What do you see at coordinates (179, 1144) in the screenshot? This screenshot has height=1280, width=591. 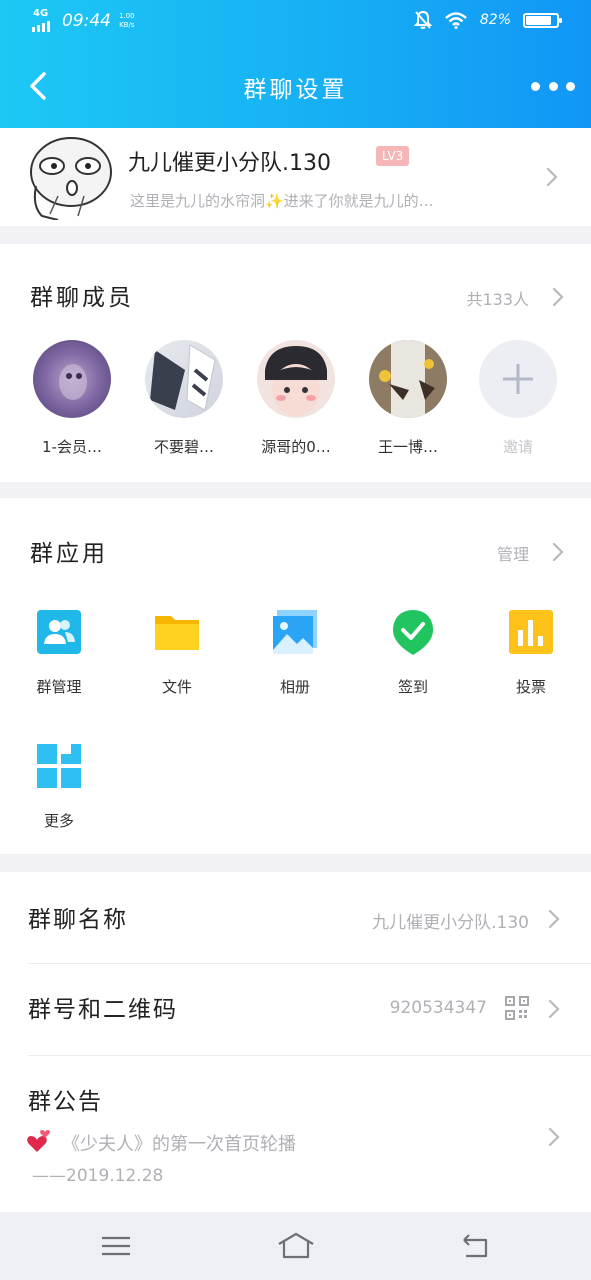 I see `notice-text: 《少夫人》的第一次首页轮播` at bounding box center [179, 1144].